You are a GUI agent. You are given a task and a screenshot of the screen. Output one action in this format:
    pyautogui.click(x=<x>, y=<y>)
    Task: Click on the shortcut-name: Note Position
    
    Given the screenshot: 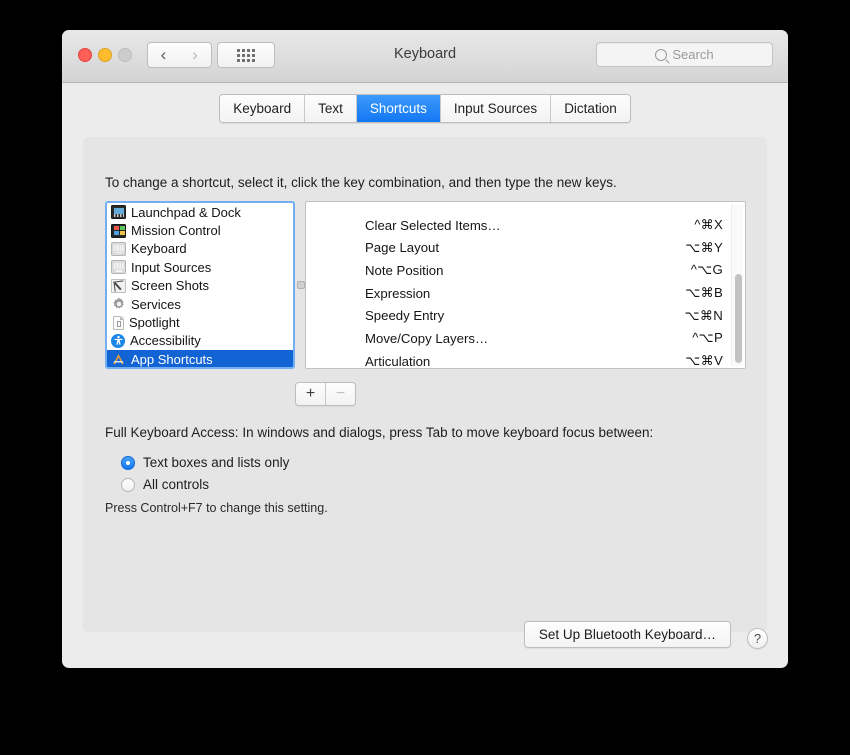 What is the action you would take?
    pyautogui.click(x=404, y=270)
    